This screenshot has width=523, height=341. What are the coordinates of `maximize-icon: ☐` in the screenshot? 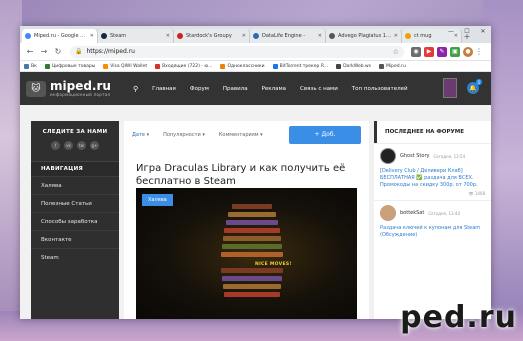 It's located at (467, 31).